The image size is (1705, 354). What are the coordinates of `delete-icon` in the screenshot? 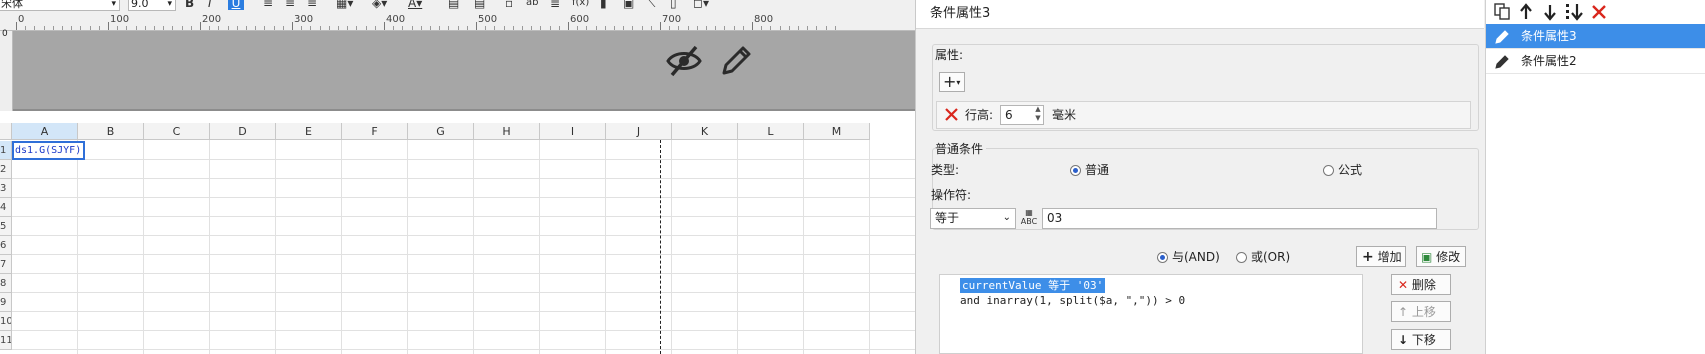 It's located at (1599, 12).